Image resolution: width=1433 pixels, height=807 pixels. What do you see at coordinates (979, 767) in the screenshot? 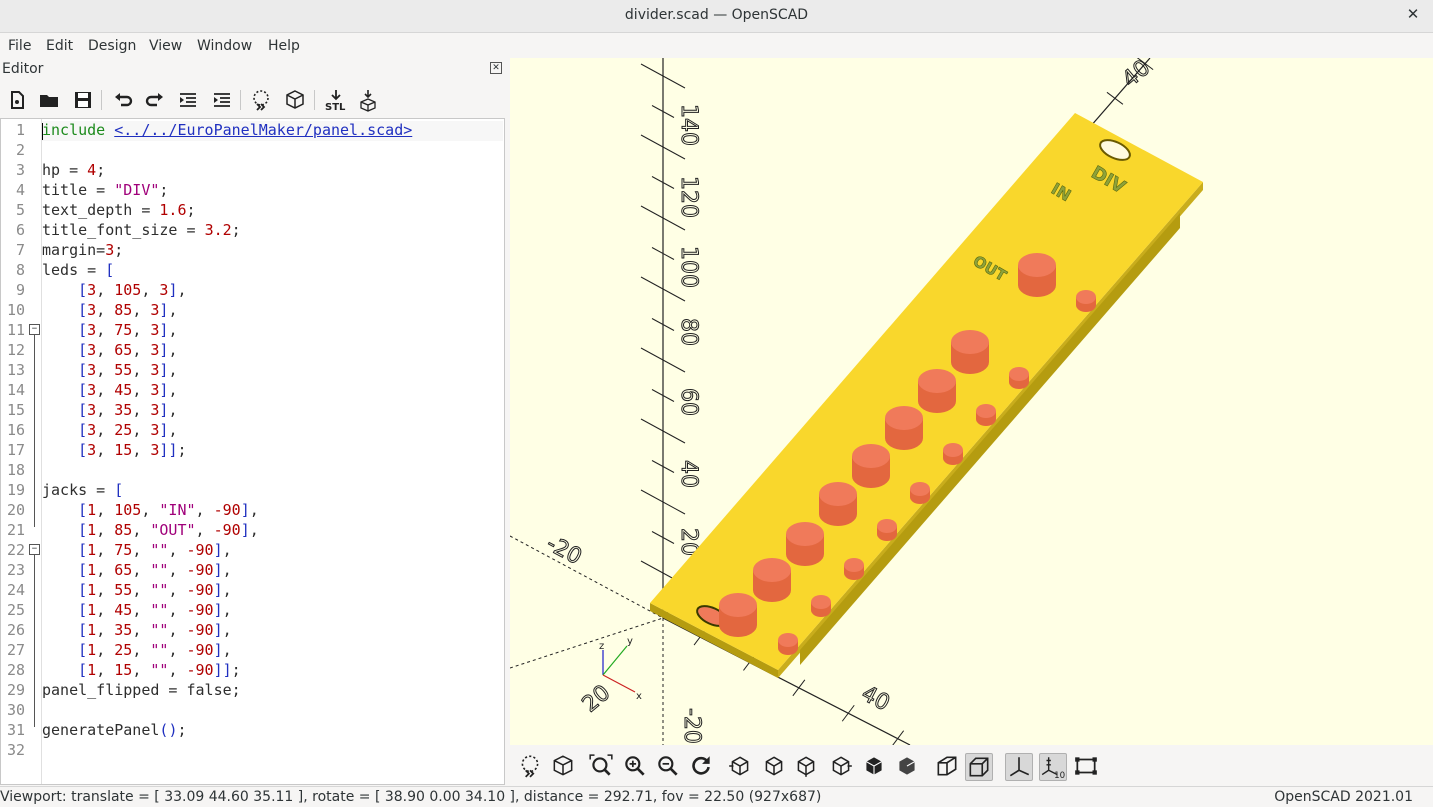
I see `orthogonal-icon` at bounding box center [979, 767].